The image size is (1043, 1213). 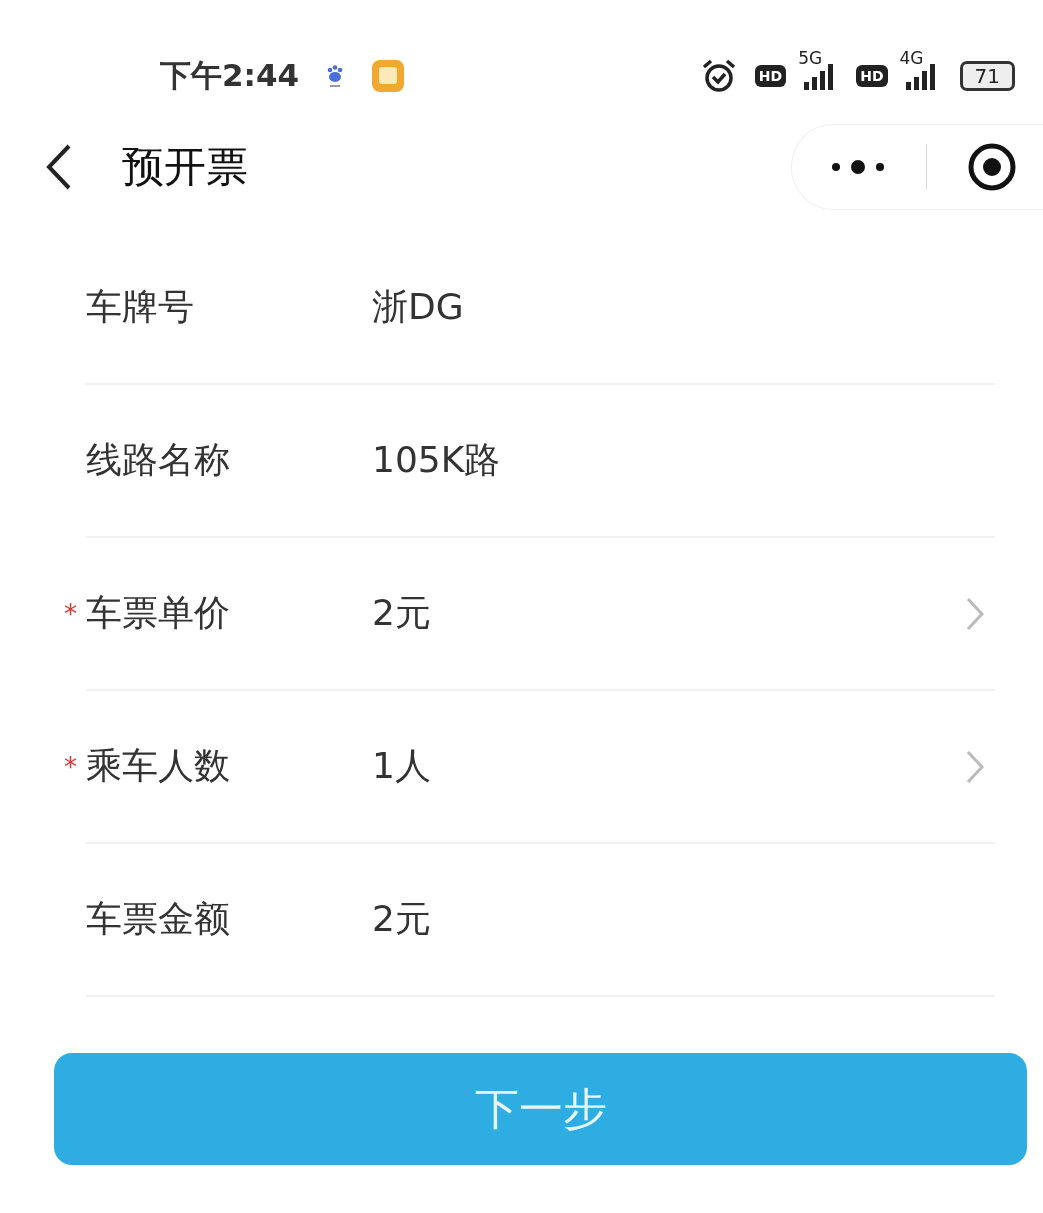 What do you see at coordinates (158, 919) in the screenshot?
I see `field-label: 车票金额` at bounding box center [158, 919].